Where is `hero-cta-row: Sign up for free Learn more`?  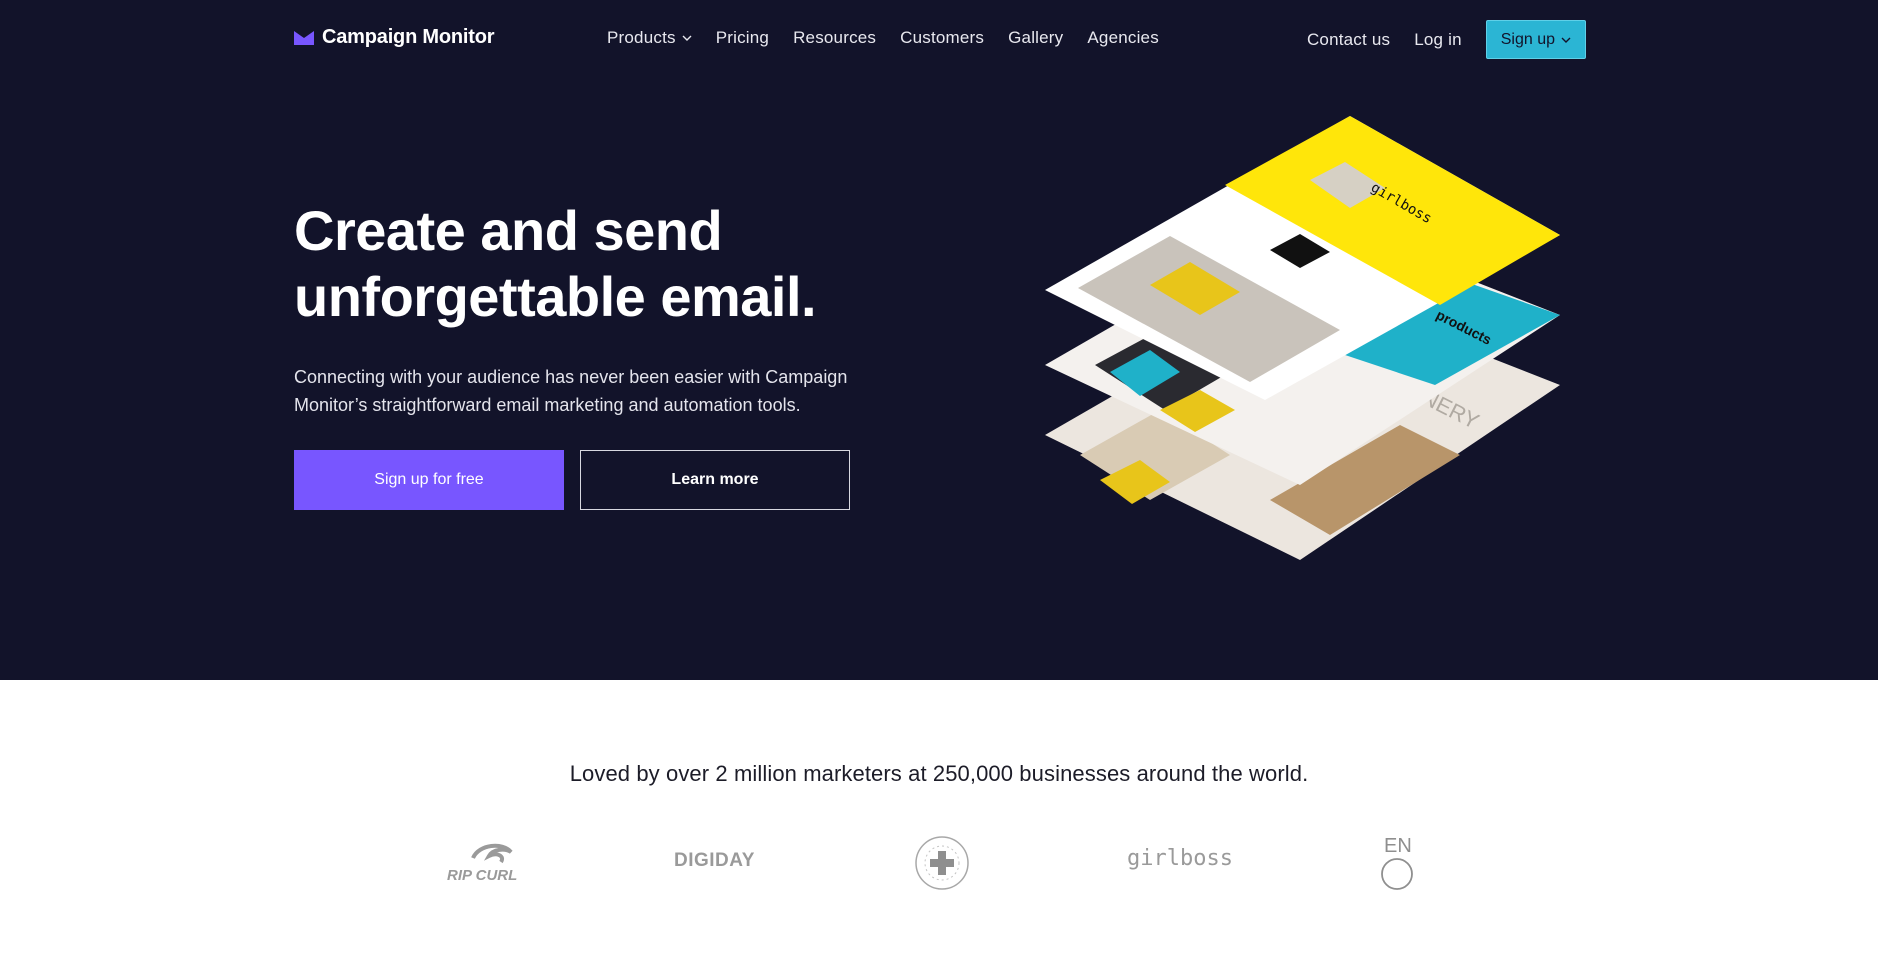
hero-cta-row: Sign up for free Learn more is located at coordinates (572, 480).